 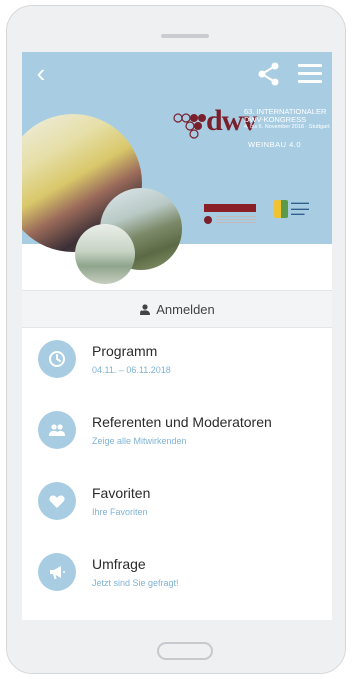 What do you see at coordinates (57, 501) in the screenshot?
I see `heart-icon` at bounding box center [57, 501].